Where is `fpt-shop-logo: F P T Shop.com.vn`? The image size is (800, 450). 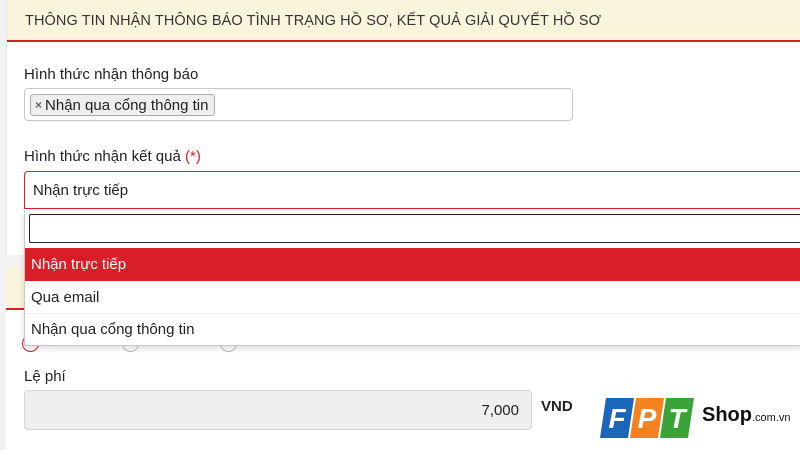 fpt-shop-logo: F P T Shop.com.vn is located at coordinates (698, 418).